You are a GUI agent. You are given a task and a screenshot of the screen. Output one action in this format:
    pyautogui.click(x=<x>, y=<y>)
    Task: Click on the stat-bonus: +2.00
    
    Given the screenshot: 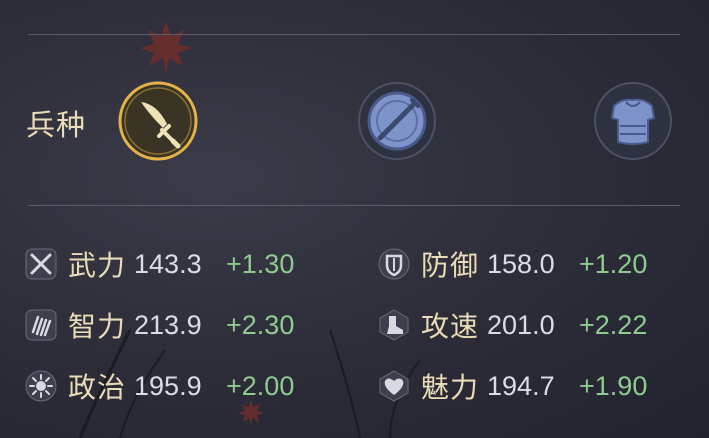 What is the action you would take?
    pyautogui.click(x=260, y=385)
    